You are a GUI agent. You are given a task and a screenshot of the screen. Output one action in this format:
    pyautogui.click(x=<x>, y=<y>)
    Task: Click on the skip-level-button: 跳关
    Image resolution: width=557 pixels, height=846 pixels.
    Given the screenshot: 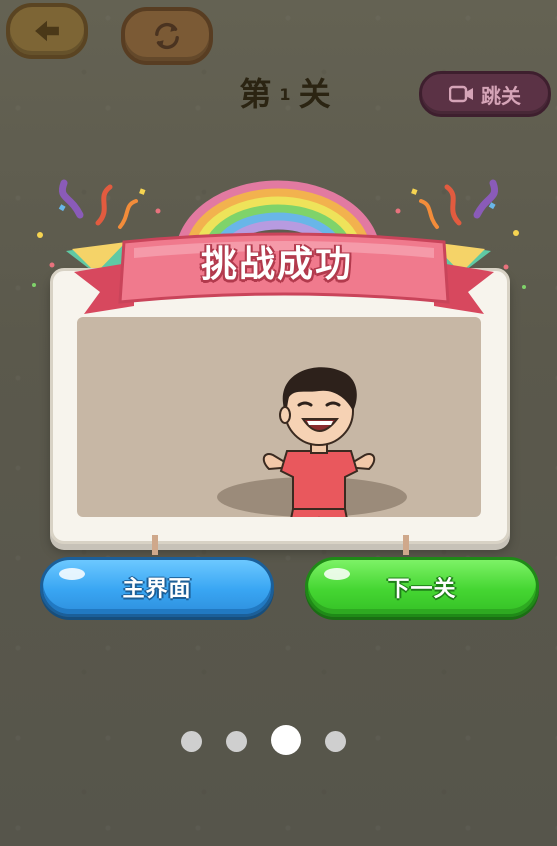 What is the action you would take?
    pyautogui.click(x=485, y=94)
    